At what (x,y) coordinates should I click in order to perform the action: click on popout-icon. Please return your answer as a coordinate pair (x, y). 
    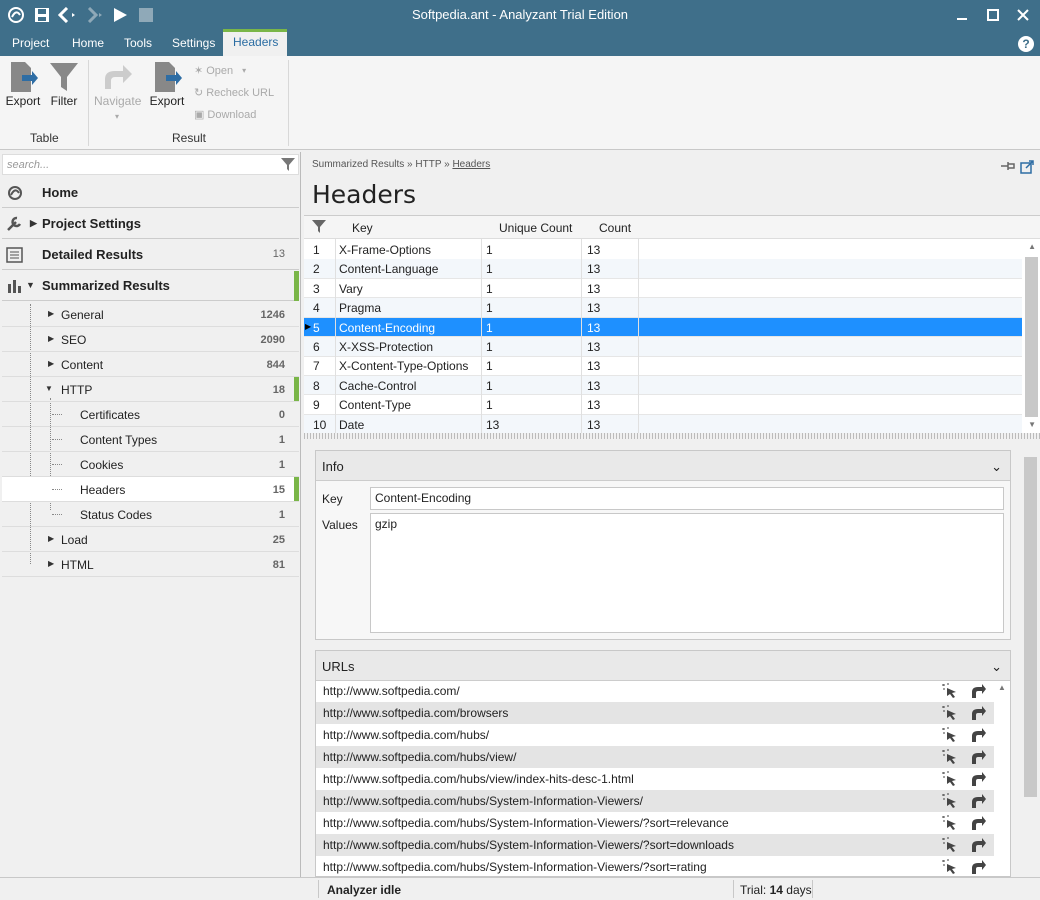
    Looking at the image, I should click on (1027, 168).